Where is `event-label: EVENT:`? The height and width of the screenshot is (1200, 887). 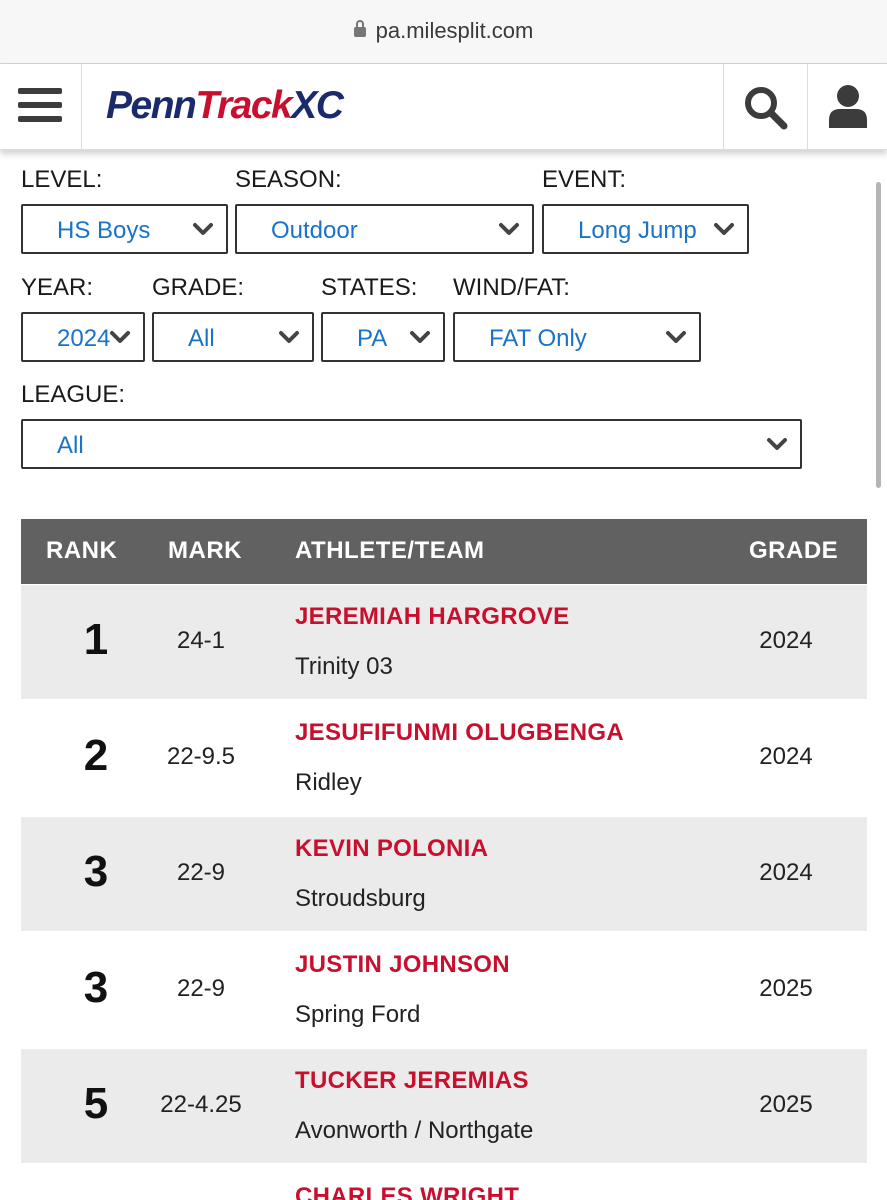
event-label: EVENT: is located at coordinates (584, 179).